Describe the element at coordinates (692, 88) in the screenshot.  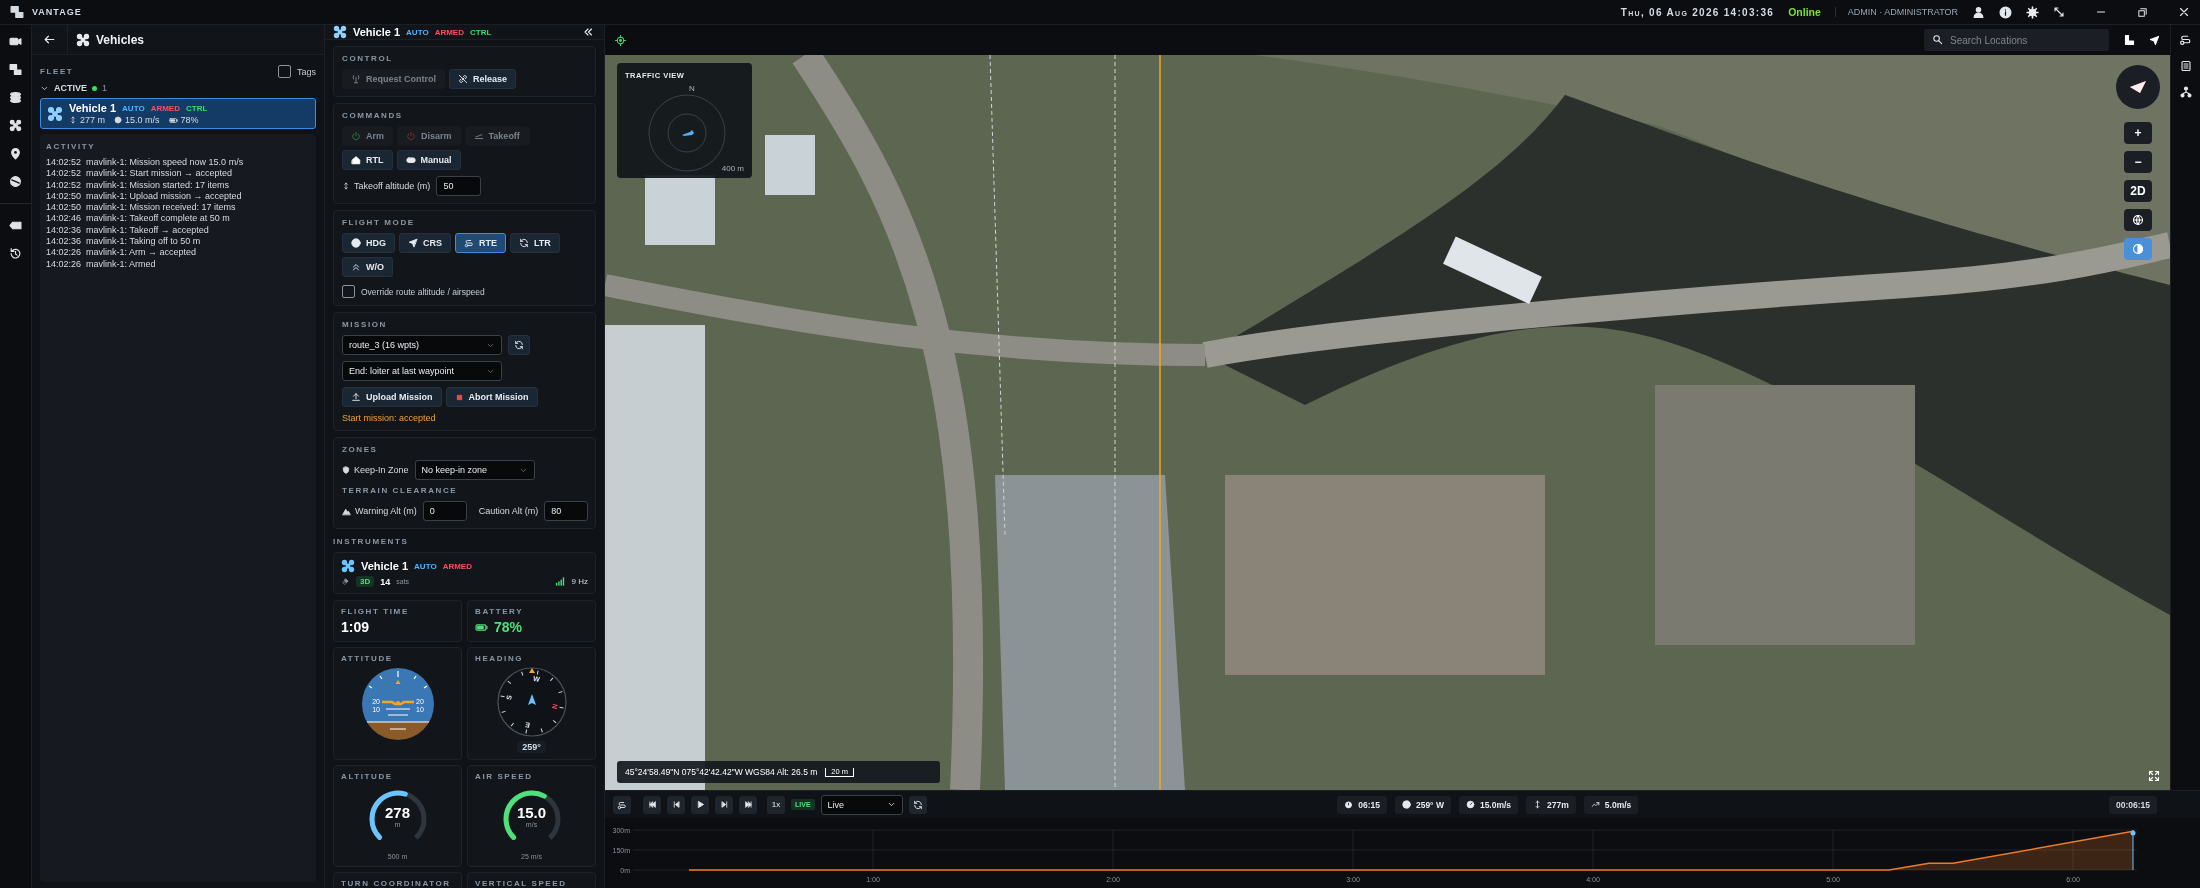
I see `north-label: N` at that location.